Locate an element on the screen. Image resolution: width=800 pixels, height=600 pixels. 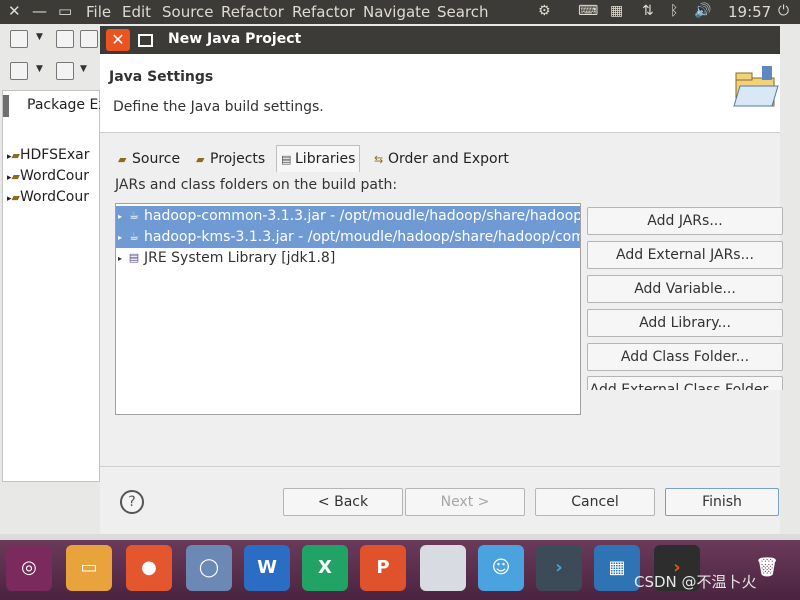
menu-refactor: Refactor is located at coordinates (252, 12).